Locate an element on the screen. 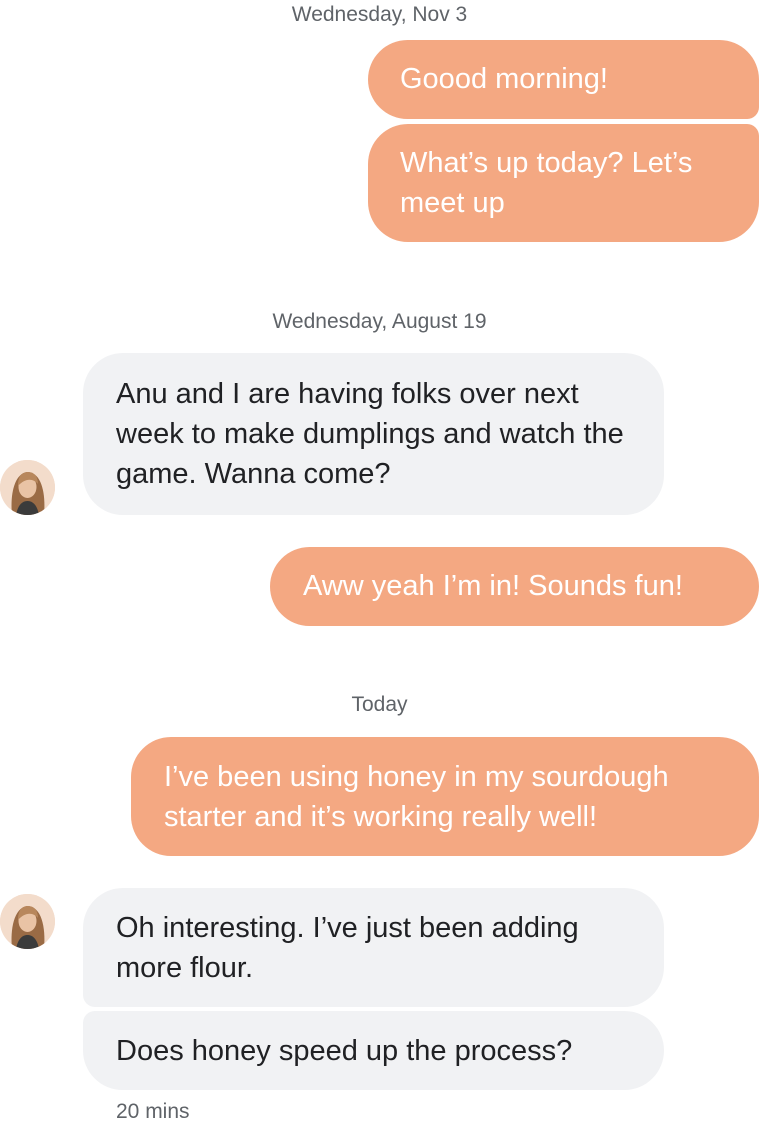 The width and height of the screenshot is (759, 1131). message-bubble-outgoing: What’s up today? Let’s meet up is located at coordinates (563, 183).